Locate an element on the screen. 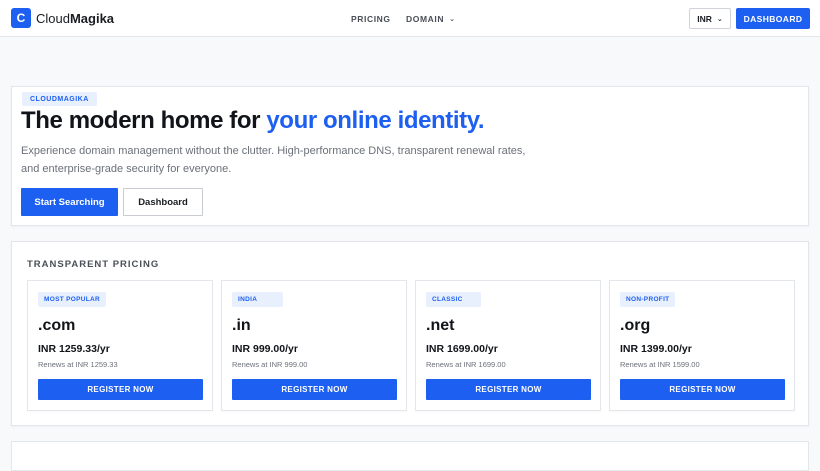 The image size is (820, 471). card-tld: .com is located at coordinates (57, 325).